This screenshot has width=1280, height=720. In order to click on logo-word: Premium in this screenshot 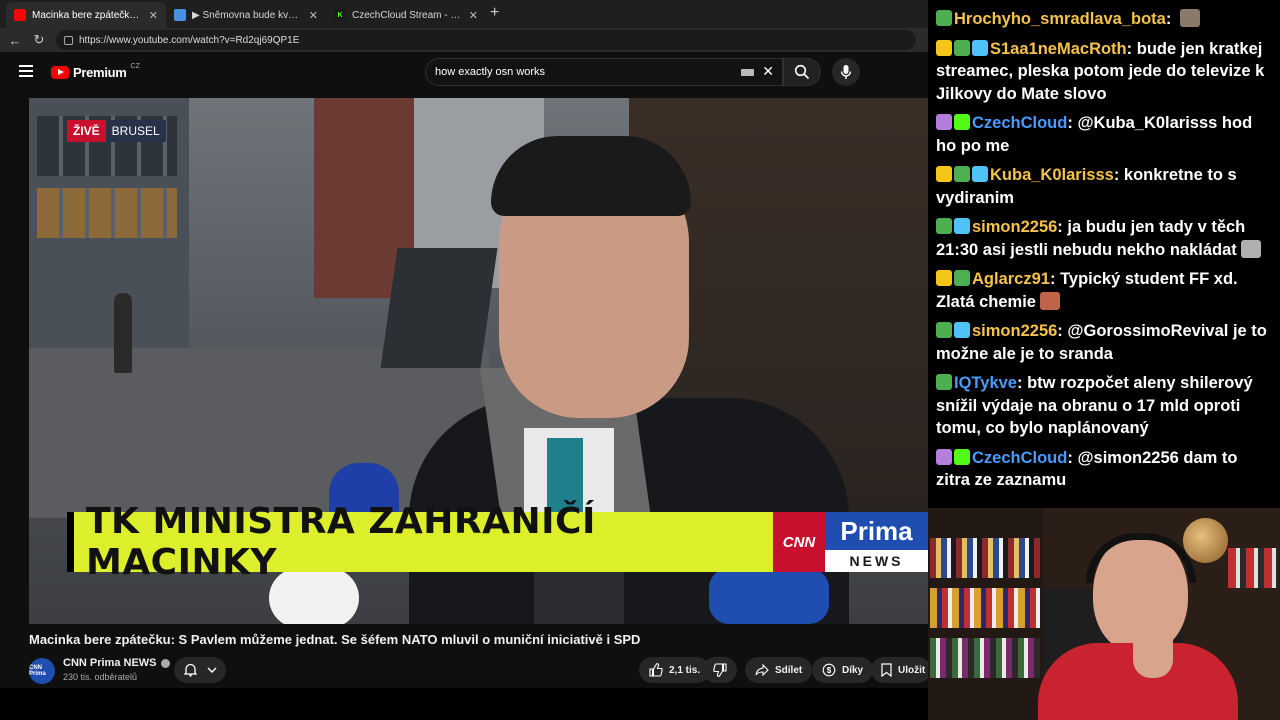, I will do `click(100, 72)`.